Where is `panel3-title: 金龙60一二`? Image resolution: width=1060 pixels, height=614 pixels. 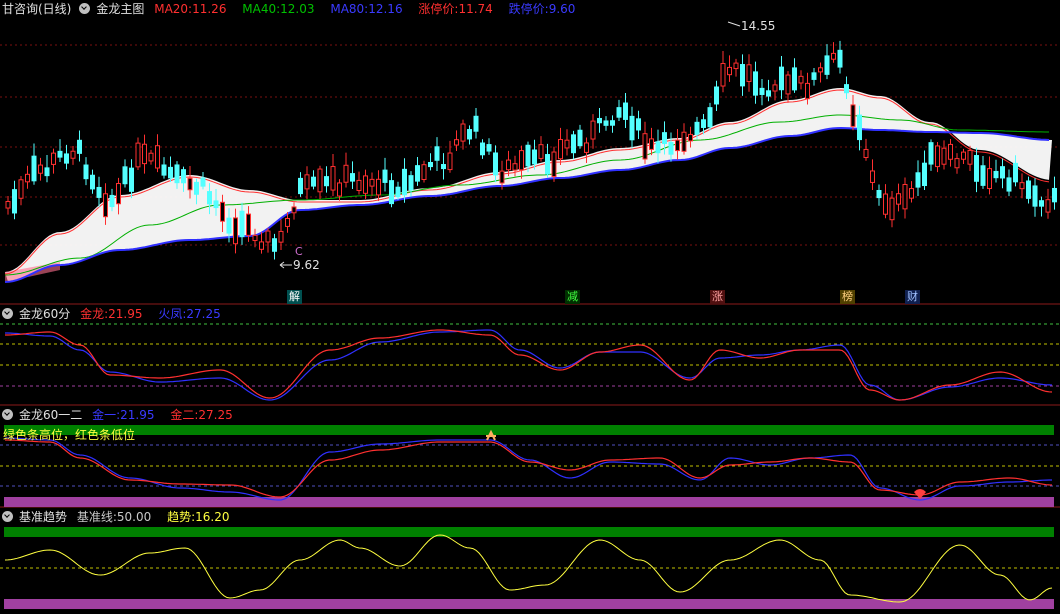
panel3-title: 金龙60一二 is located at coordinates (50, 415).